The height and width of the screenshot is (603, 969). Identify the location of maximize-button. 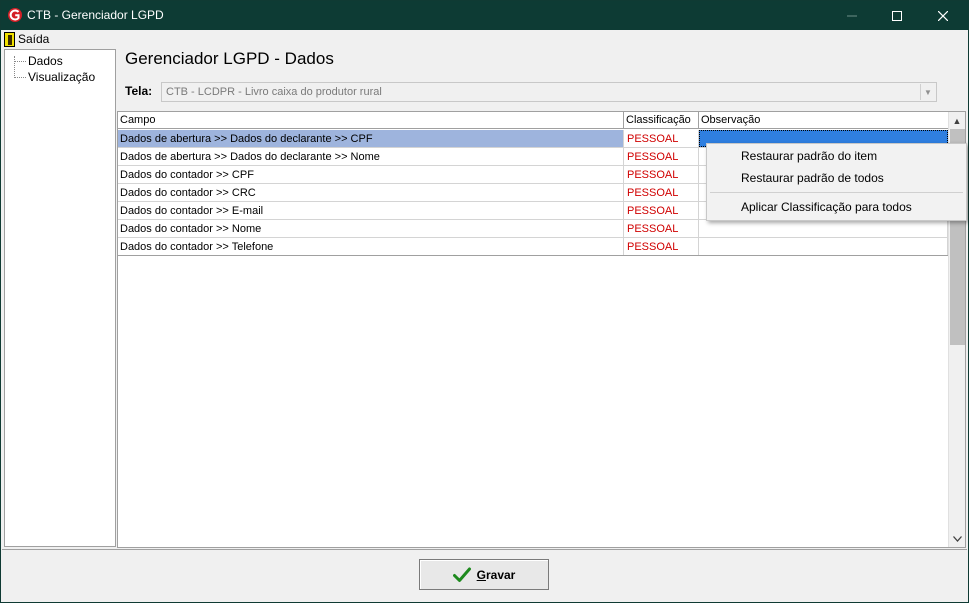
(897, 15).